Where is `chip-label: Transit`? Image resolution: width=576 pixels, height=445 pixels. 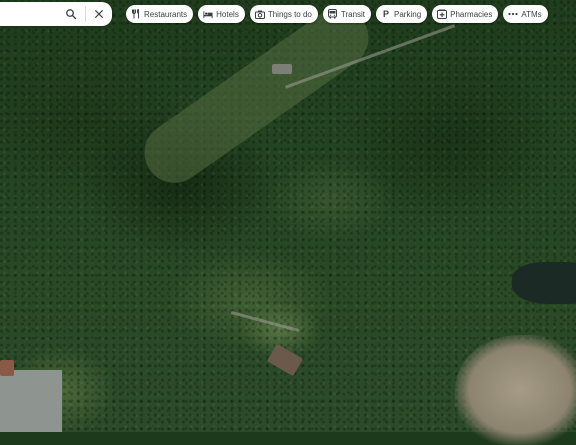
chip-label: Transit is located at coordinates (353, 14).